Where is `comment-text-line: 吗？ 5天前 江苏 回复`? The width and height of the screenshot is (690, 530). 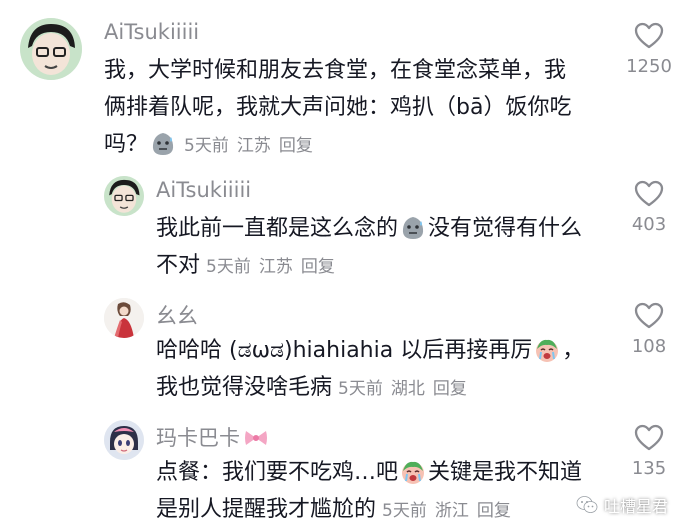
comment-text-line: 吗？ 5天前 江苏 回复 is located at coordinates (354, 145).